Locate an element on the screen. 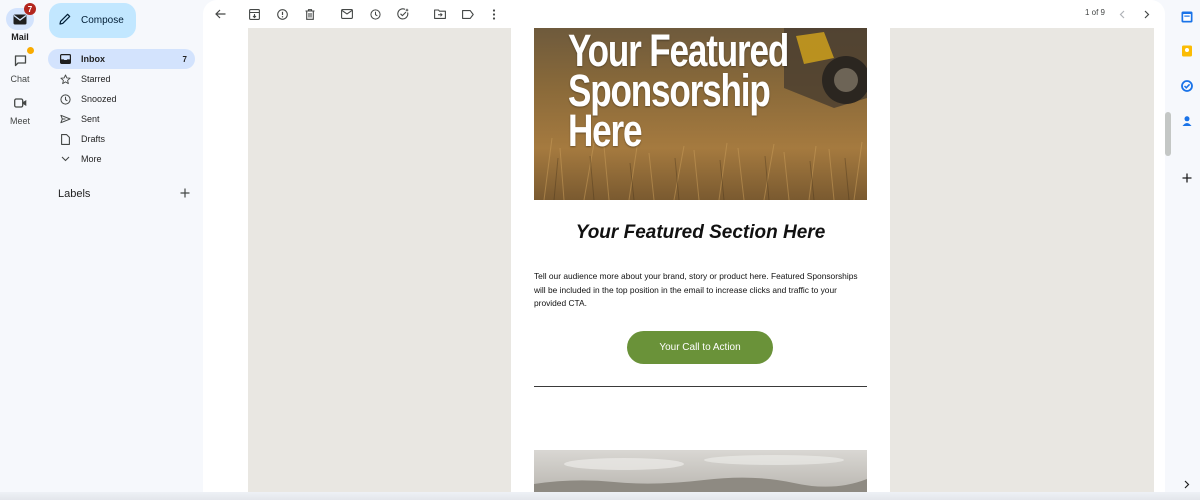  chevron-left-icon is located at coordinates (1122, 14).